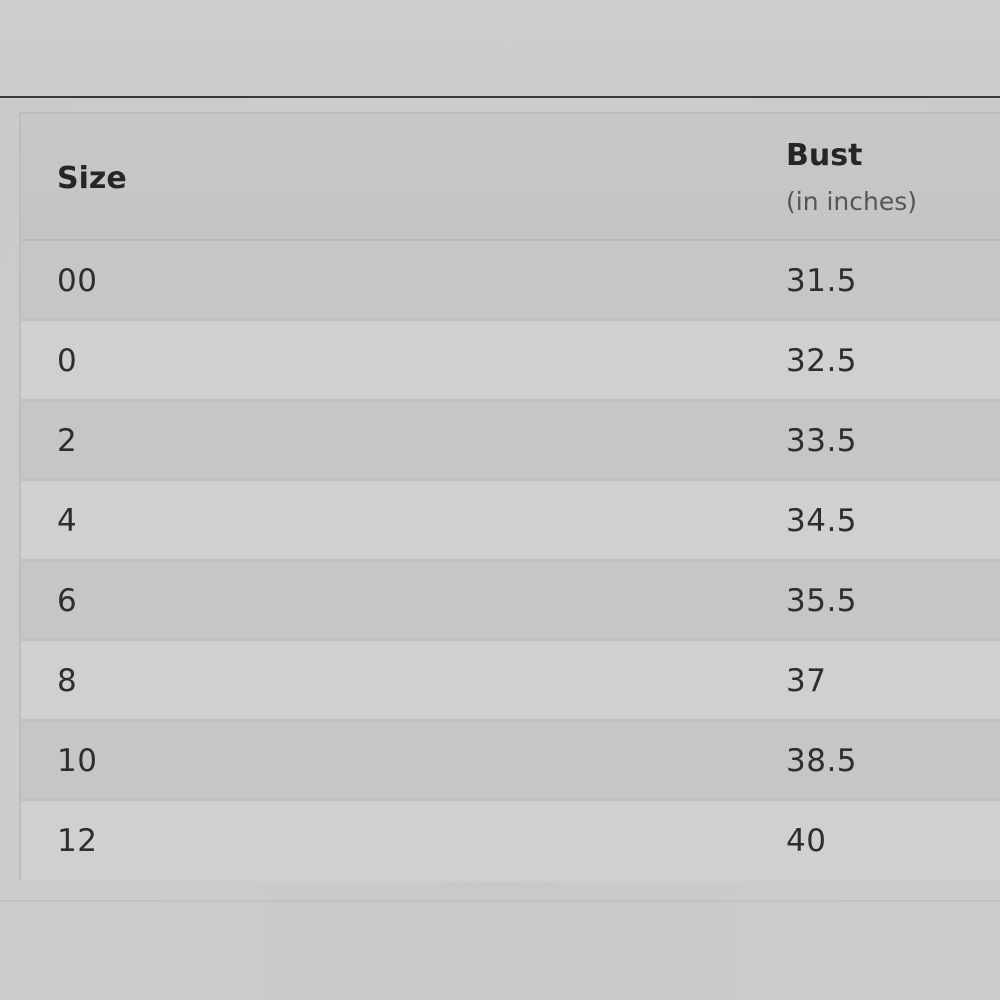 The height and width of the screenshot is (1000, 1000). Describe the element at coordinates (77, 761) in the screenshot. I see `size-cell: 10` at that location.